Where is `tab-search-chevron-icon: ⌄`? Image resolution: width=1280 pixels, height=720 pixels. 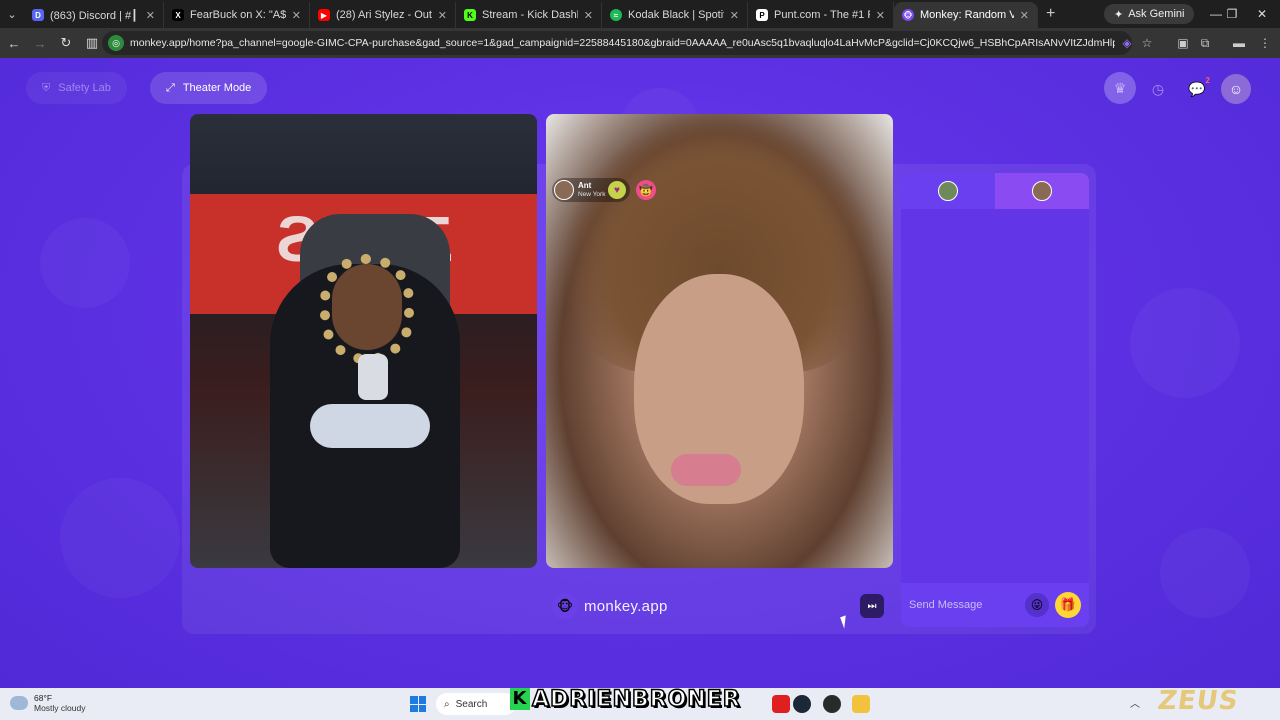 tab-search-chevron-icon: ⌄ is located at coordinates (12, 14).